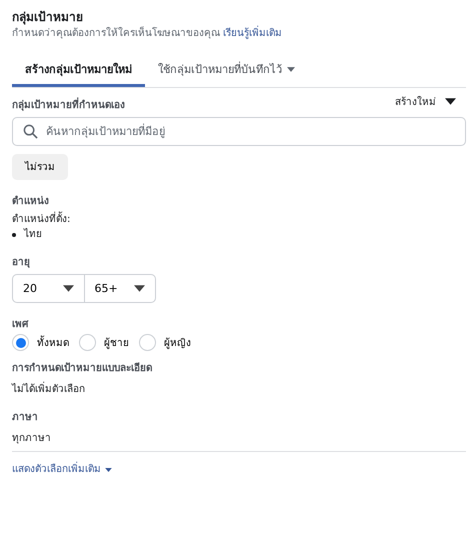  Describe the element at coordinates (30, 201) in the screenshot. I see `section-label: ตำแหน่ง` at that location.